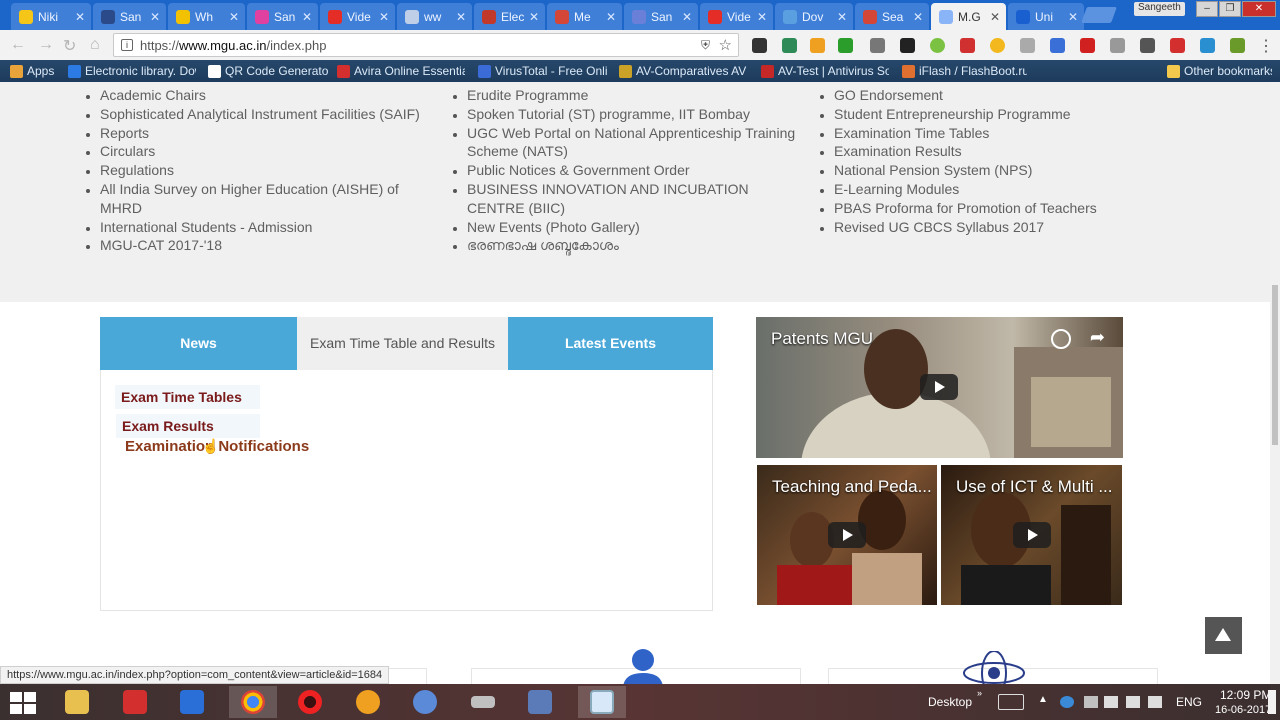 The image size is (1280, 720). I want to click on browser-tab: Dov ✕, so click(814, 16).